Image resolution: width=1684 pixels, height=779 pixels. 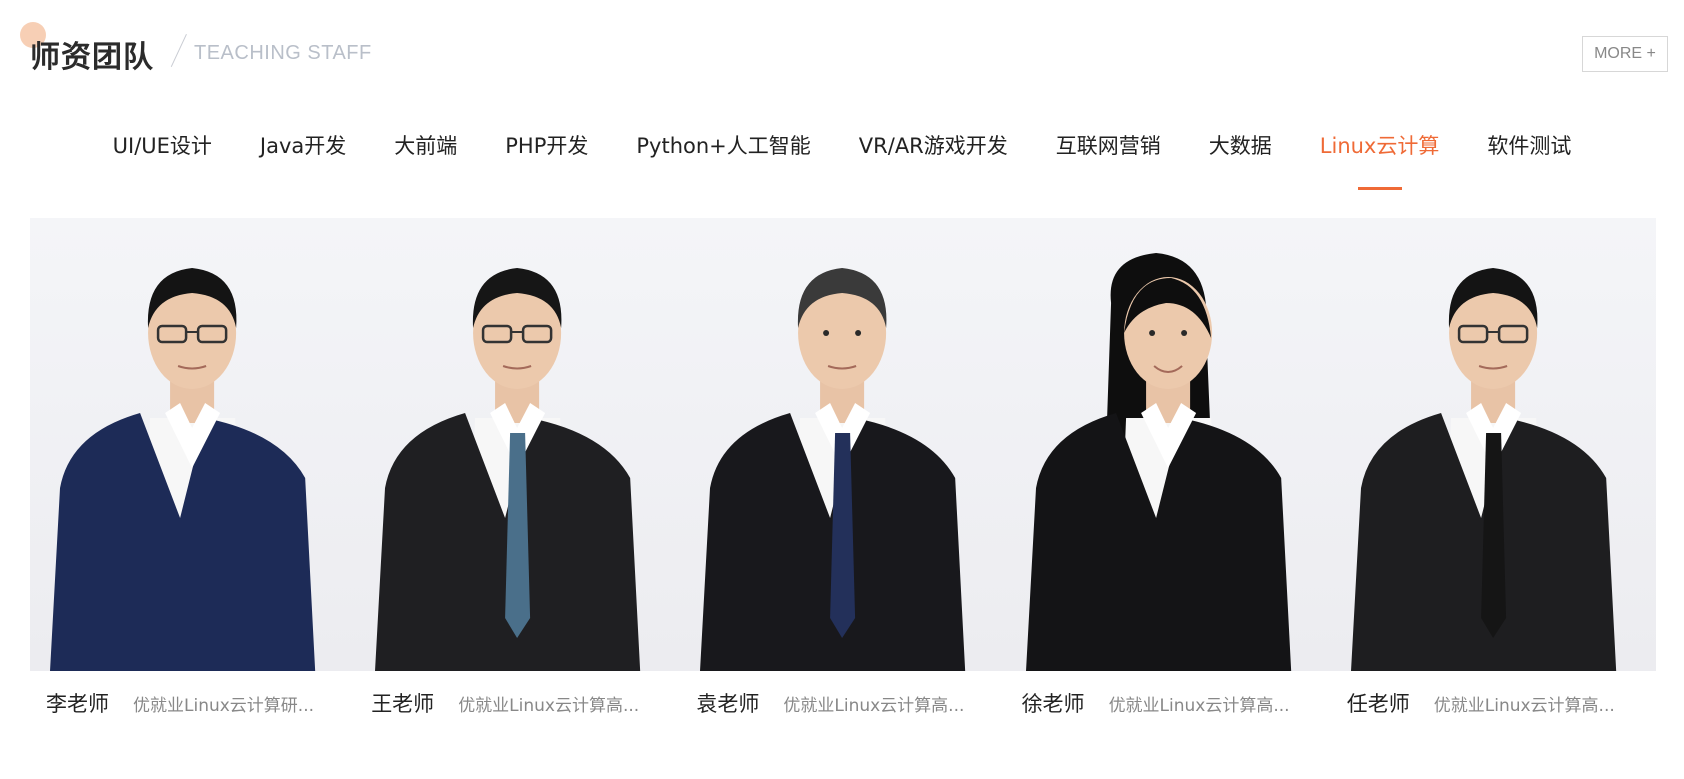 What do you see at coordinates (162, 148) in the screenshot?
I see `tab-ui-ue: UI/UE设计` at bounding box center [162, 148].